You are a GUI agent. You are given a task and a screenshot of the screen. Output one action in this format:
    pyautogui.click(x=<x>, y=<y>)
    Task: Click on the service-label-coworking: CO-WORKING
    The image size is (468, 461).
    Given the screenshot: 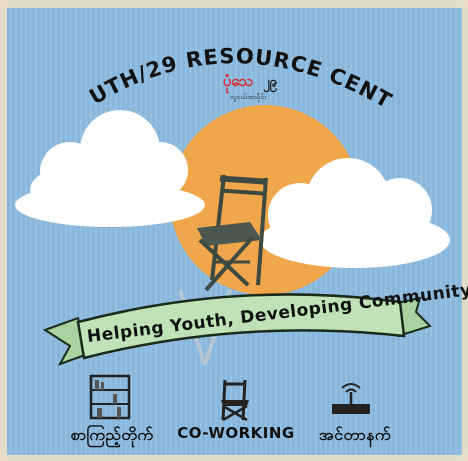 What is the action you would take?
    pyautogui.click(x=236, y=433)
    